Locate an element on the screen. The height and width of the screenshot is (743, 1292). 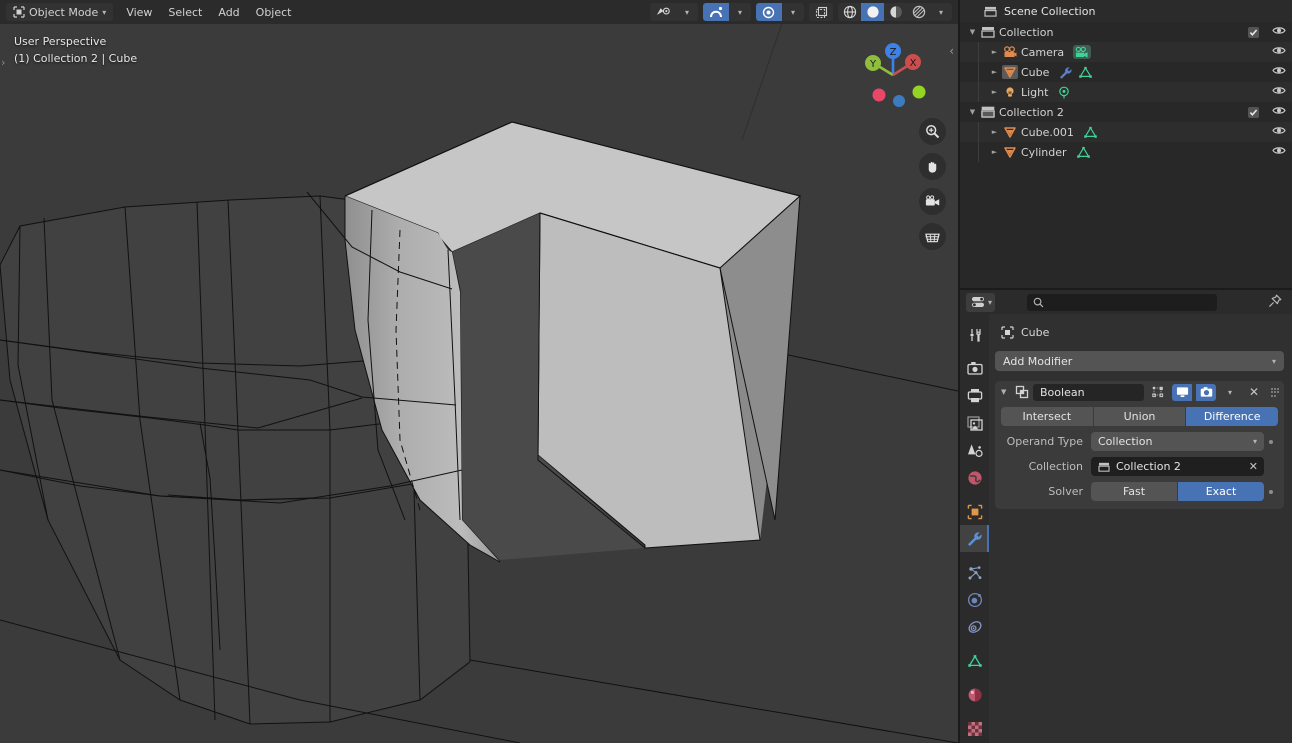
toggle-xray-button is located at coordinates (821, 12).